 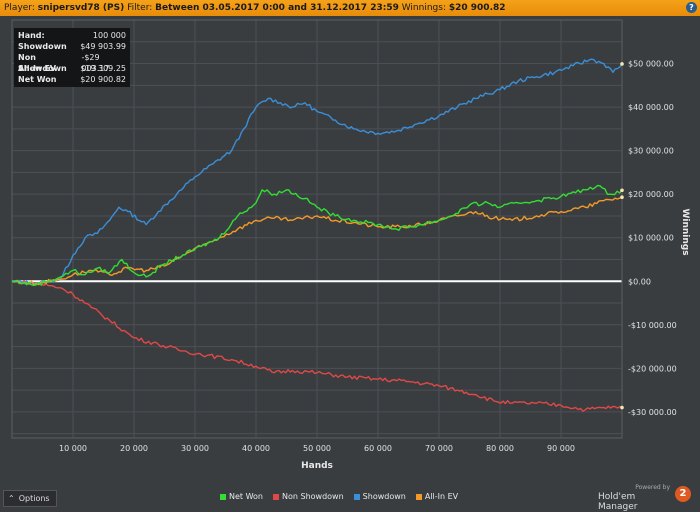 I want to click on brand-logo: Powered by Hold'em Manager 2, so click(x=648, y=498).